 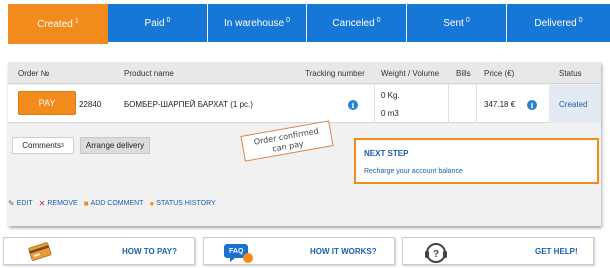 I want to click on faq-icon: FAQ, so click(x=238, y=253).